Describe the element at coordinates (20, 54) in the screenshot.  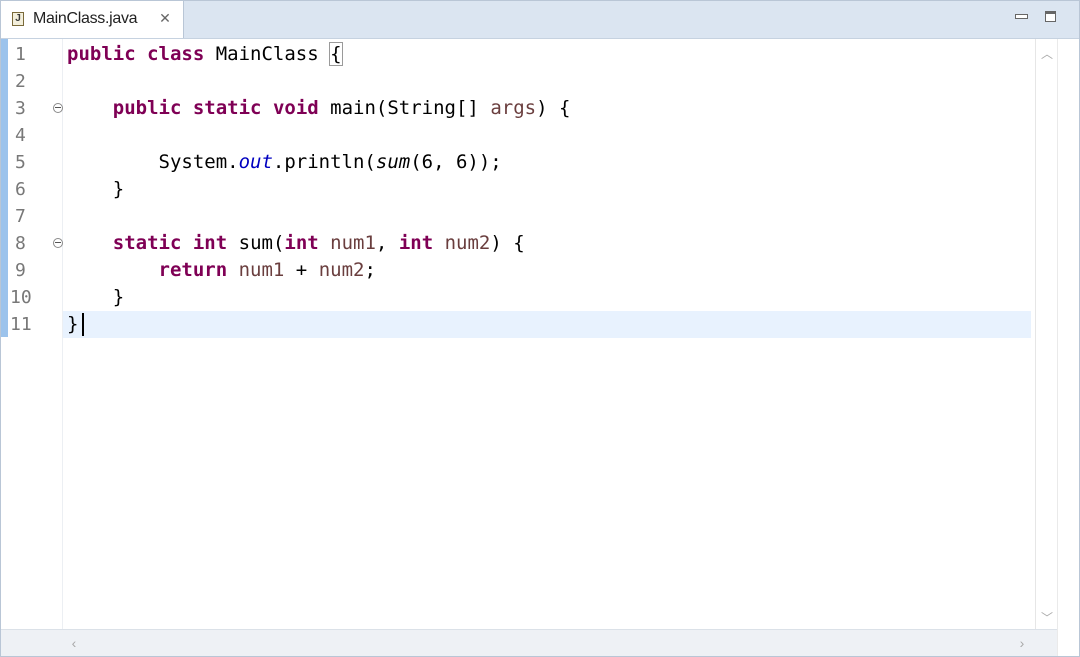
I see `line-number: 1` at that location.